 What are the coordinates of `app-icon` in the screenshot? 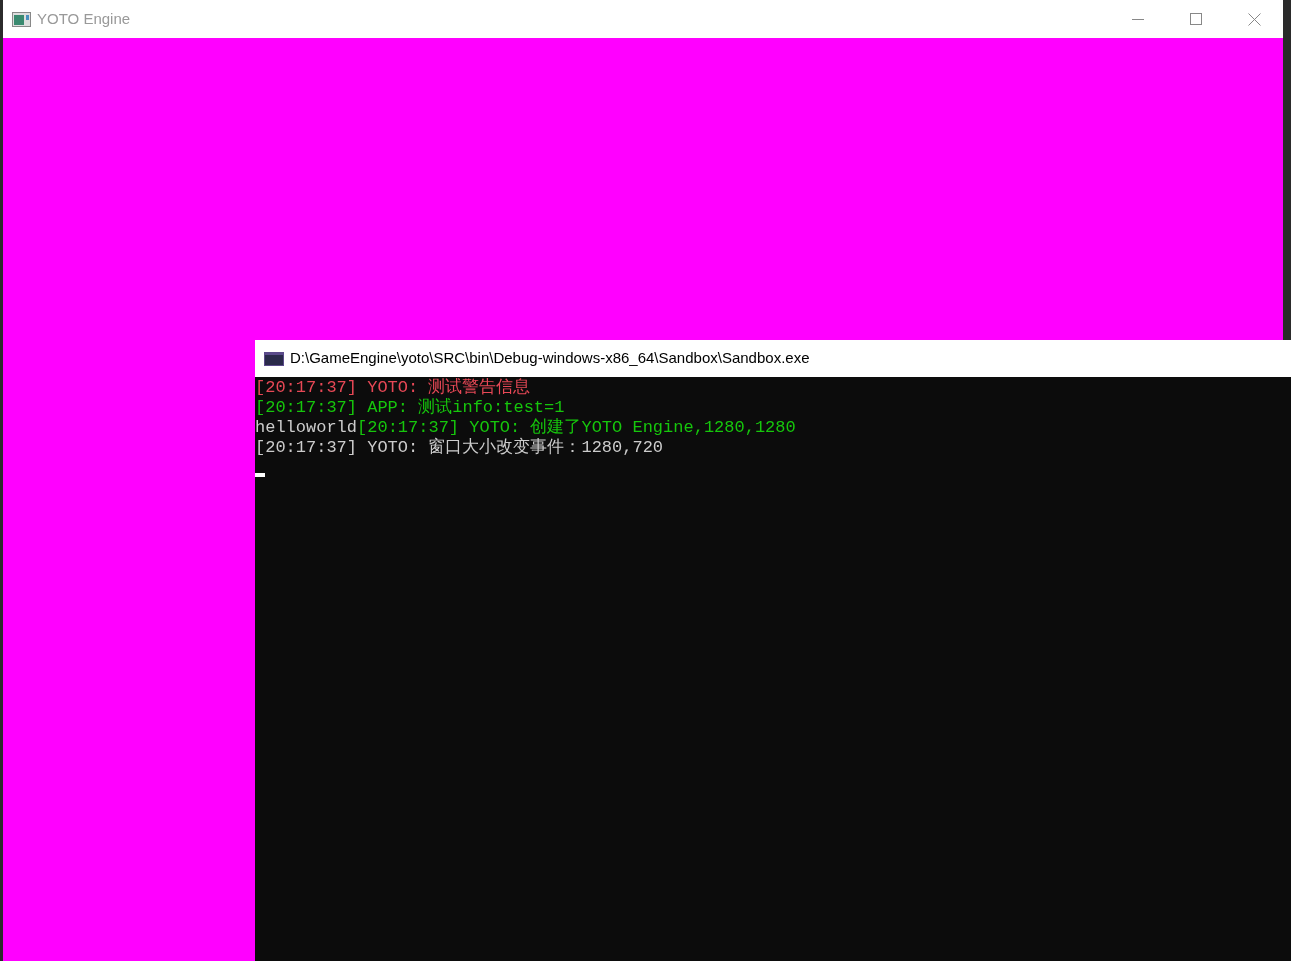 It's located at (21, 19).